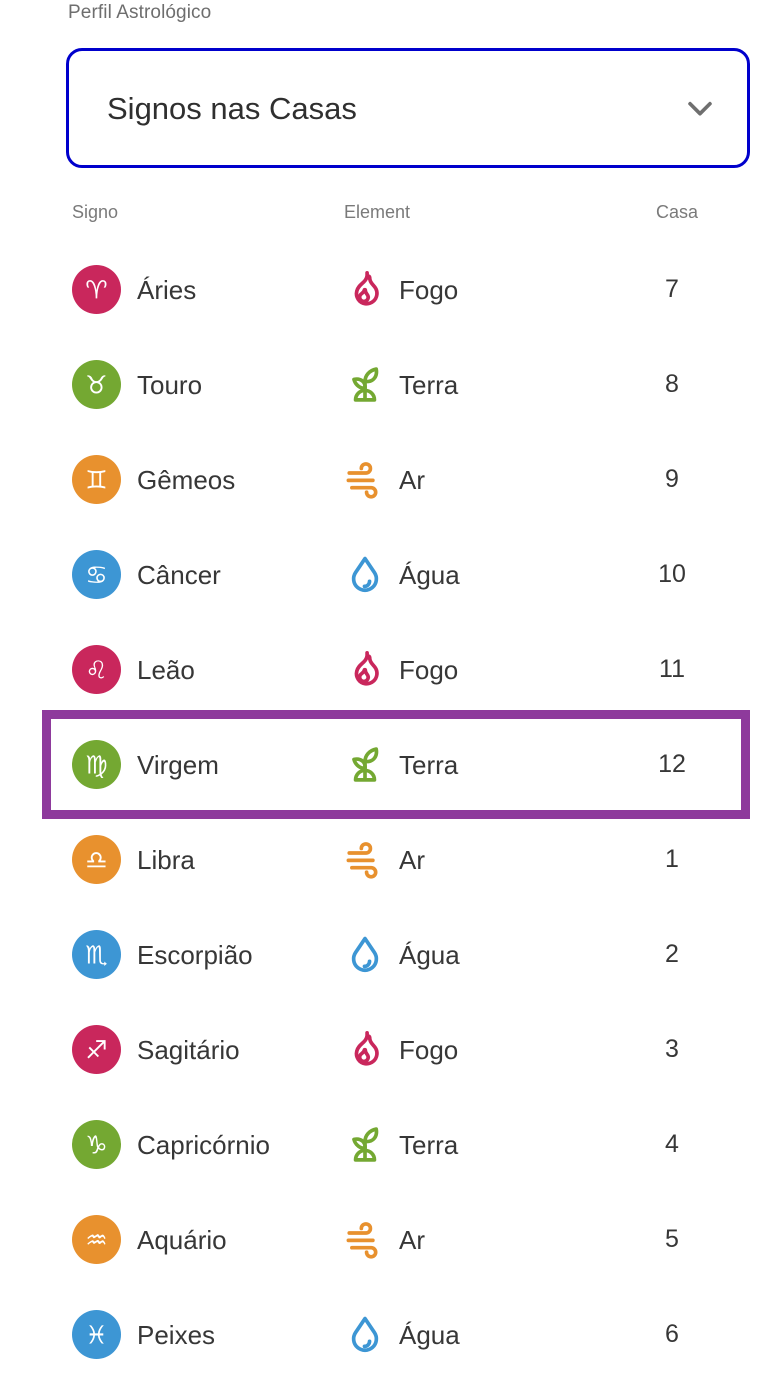  What do you see at coordinates (377, 212) in the screenshot?
I see `column-header-element: Element` at bounding box center [377, 212].